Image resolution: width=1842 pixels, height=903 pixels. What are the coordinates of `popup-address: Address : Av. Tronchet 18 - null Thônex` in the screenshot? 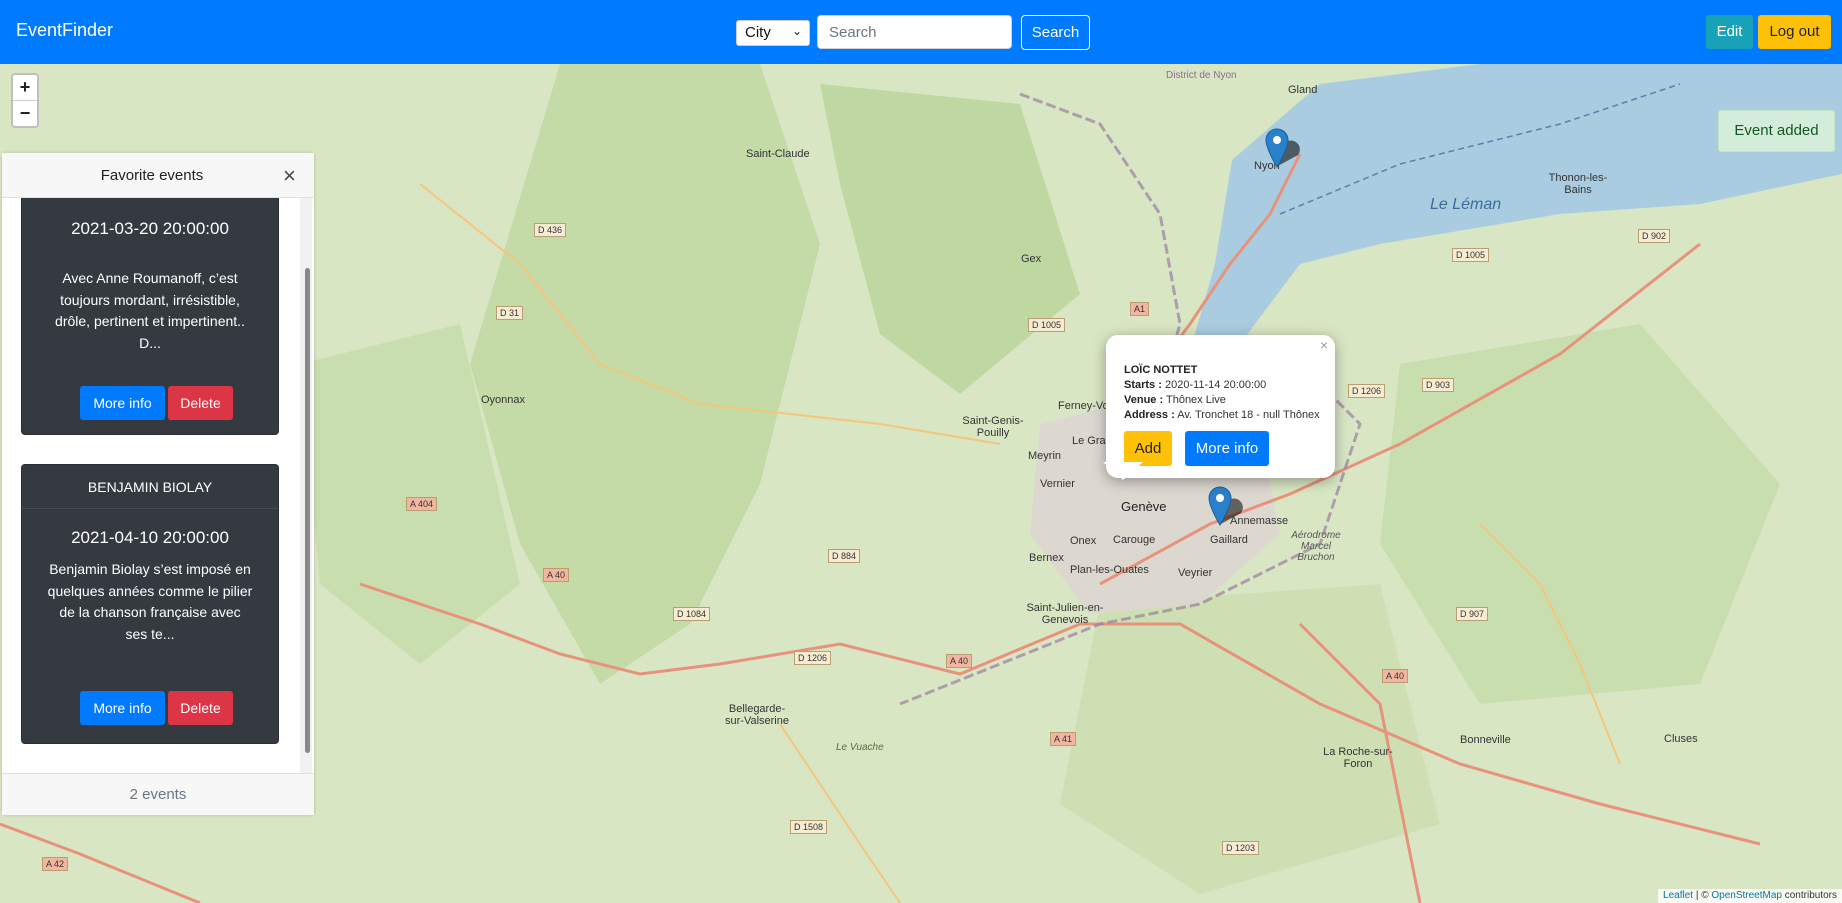 It's located at (1222, 415).